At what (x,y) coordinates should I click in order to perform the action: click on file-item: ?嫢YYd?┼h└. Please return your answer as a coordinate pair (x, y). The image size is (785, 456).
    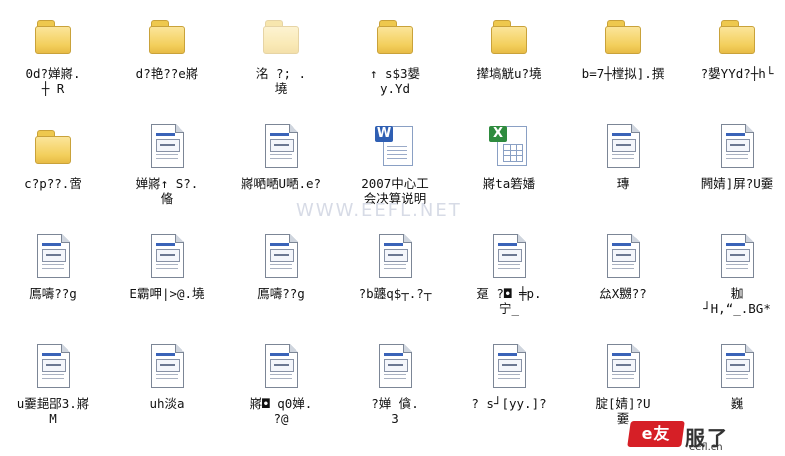
    Looking at the image, I should click on (736, 68).